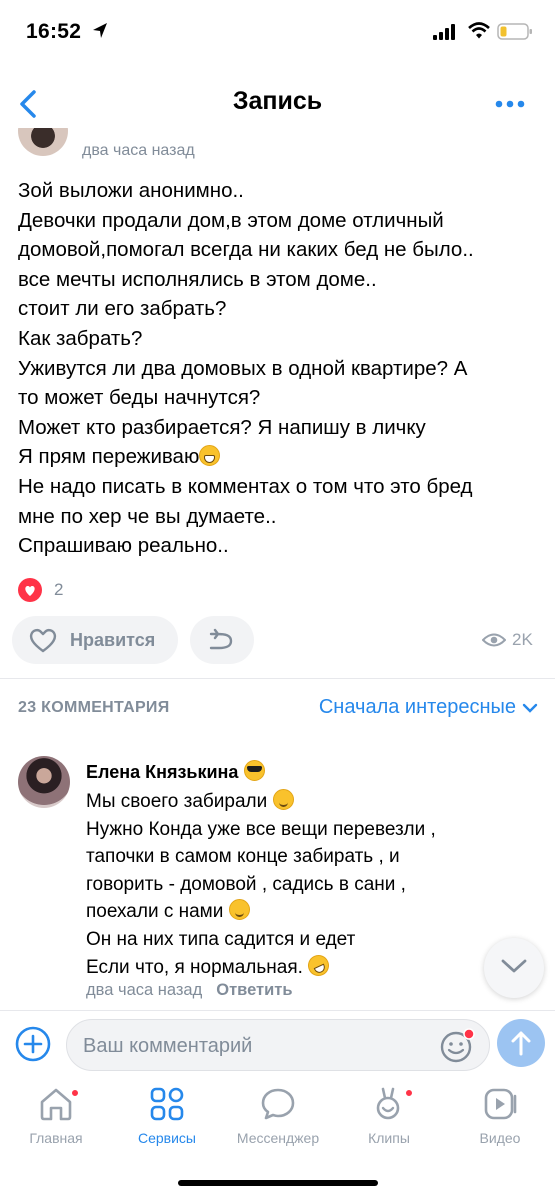 The height and width of the screenshot is (1200, 555). I want to click on share-icon, so click(221, 639).